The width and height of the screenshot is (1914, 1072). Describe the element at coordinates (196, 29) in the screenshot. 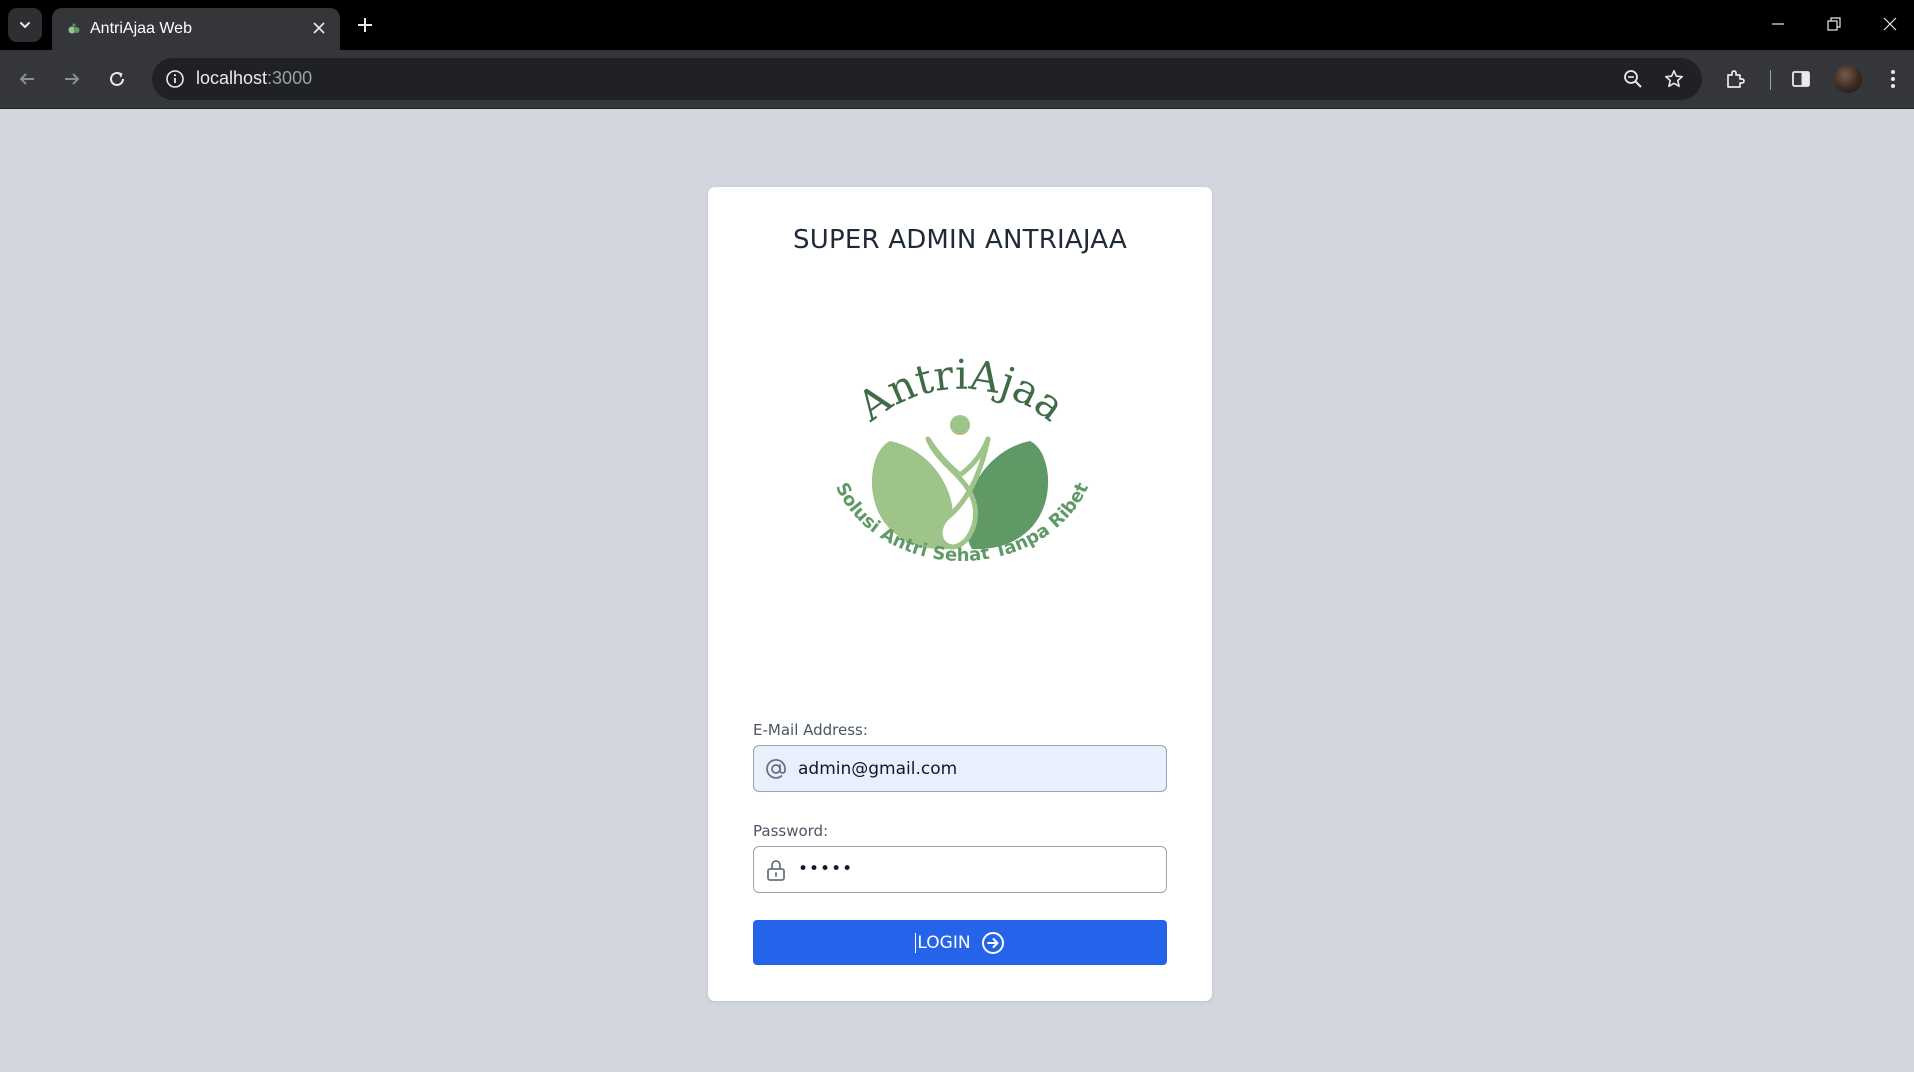

I see `browser-tab: AntriAjaa Web` at that location.